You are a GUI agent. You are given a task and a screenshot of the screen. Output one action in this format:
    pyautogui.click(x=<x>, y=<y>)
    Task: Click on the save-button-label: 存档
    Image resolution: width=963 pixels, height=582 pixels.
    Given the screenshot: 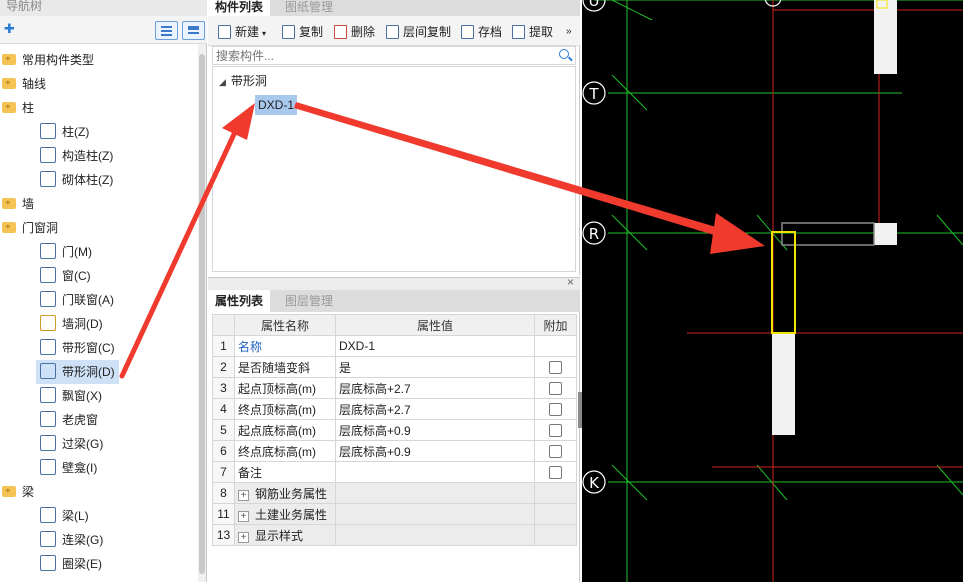 What is the action you would take?
    pyautogui.click(x=490, y=32)
    